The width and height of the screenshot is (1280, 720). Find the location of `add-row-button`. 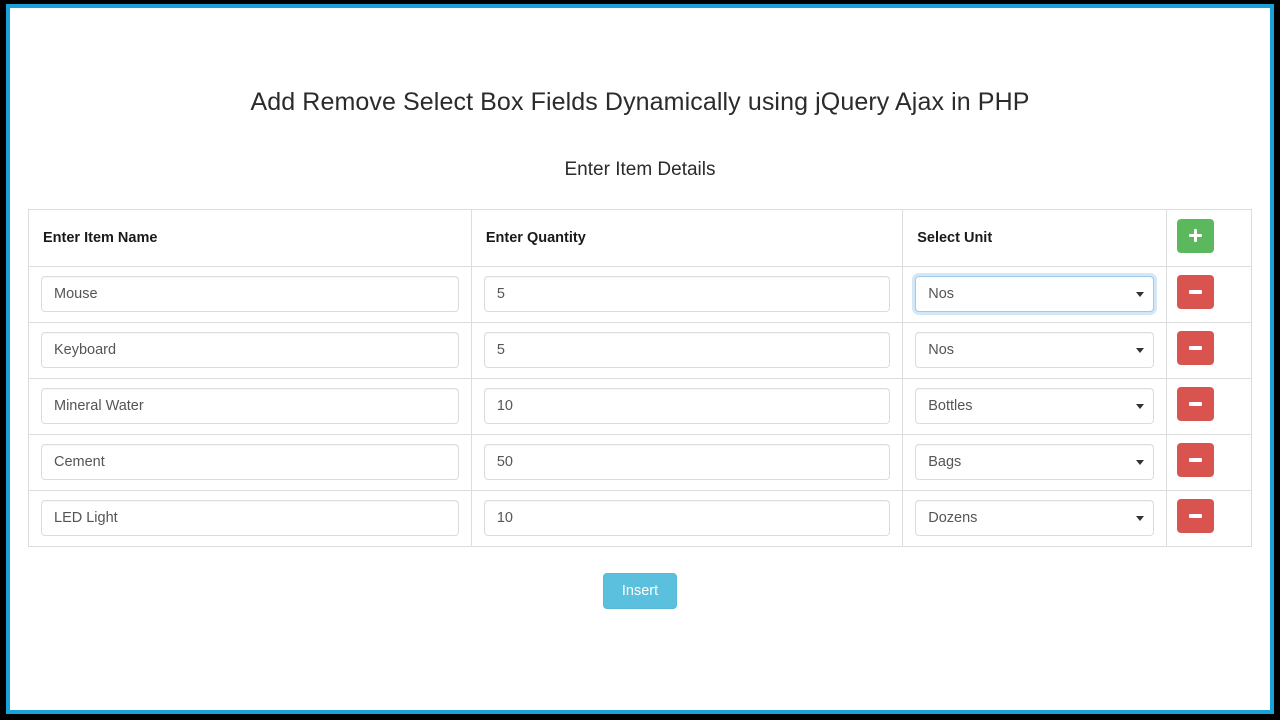

add-row-button is located at coordinates (1196, 235).